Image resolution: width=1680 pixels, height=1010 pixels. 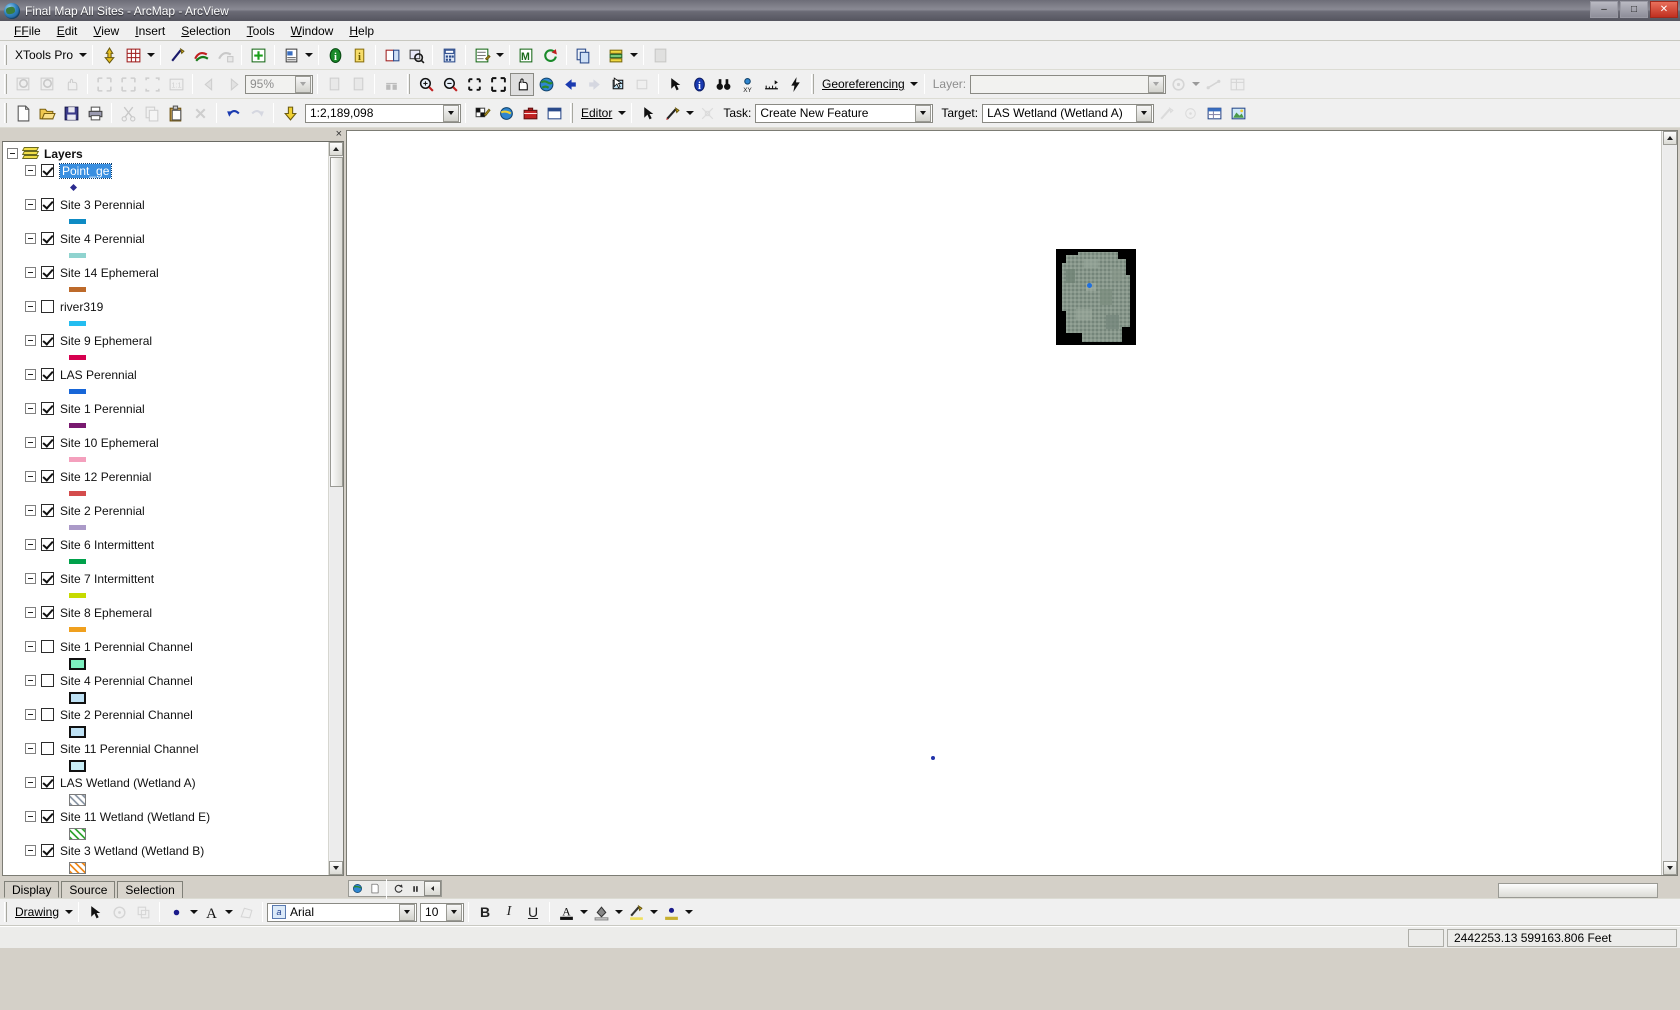 What do you see at coordinates (95, 912) in the screenshot?
I see `select-elements-arrow-icon` at bounding box center [95, 912].